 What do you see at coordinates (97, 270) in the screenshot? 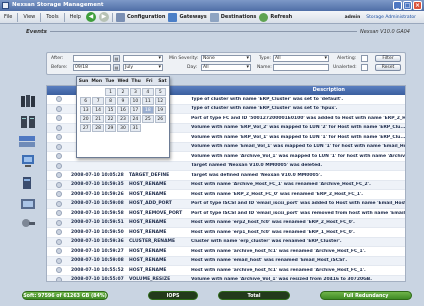
I see `timestamp-cell: 2008-07-10 10:55:52` at bounding box center [97, 270].